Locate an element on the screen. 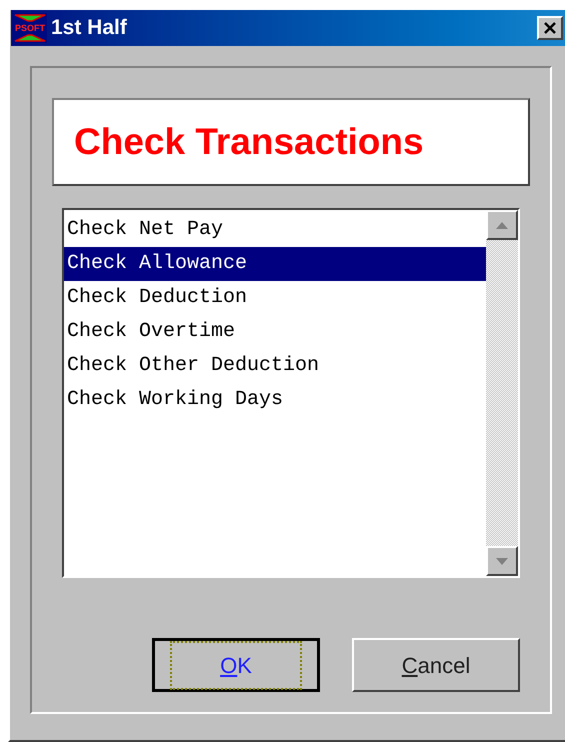  header-title: Check Transactions is located at coordinates (249, 142).